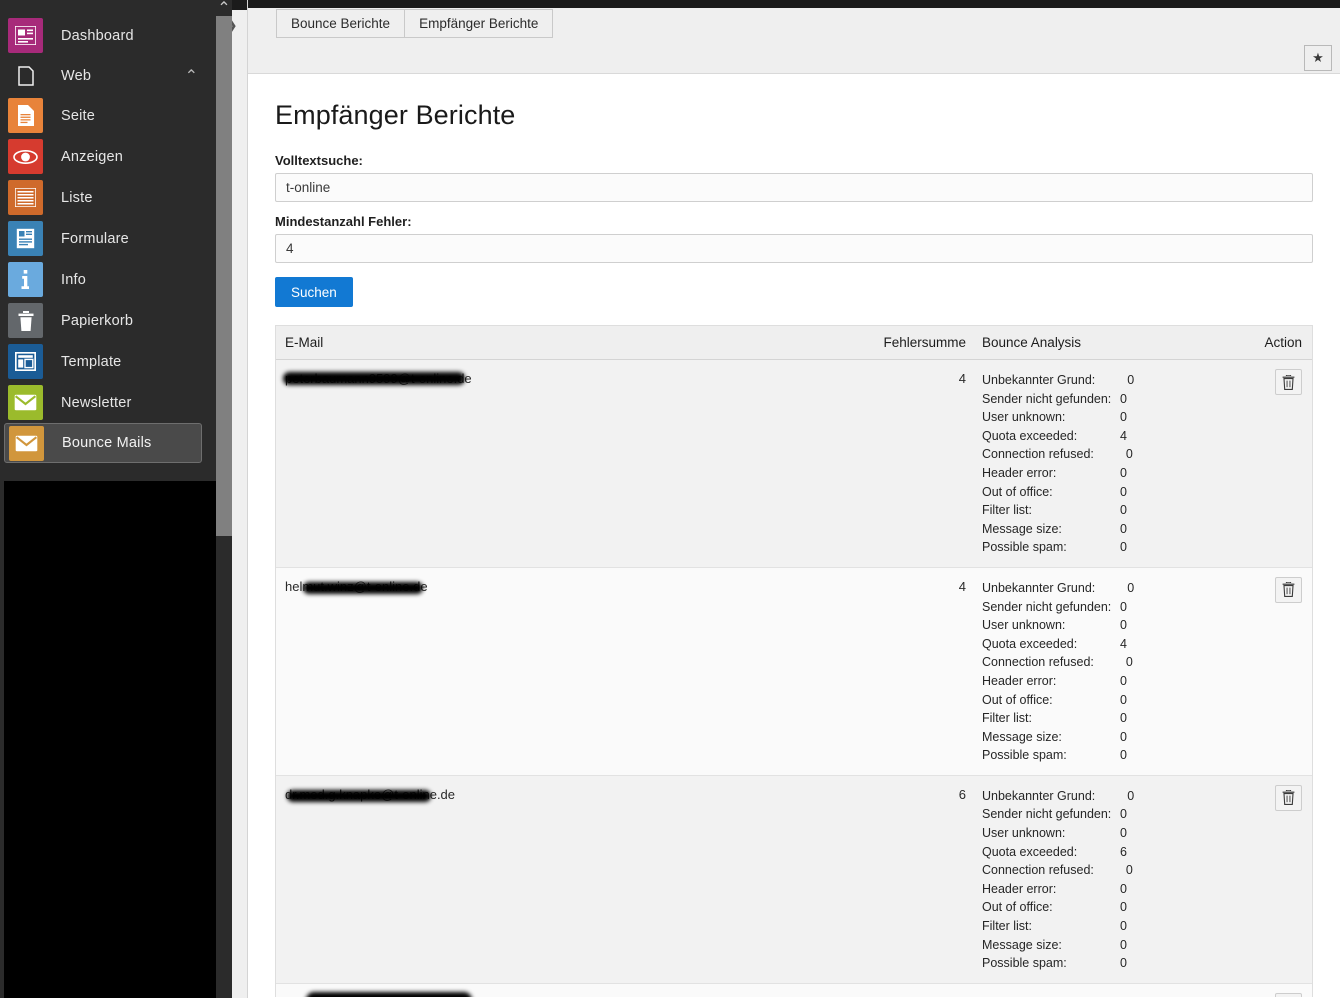 This screenshot has width=1340, height=998. Describe the element at coordinates (97, 35) in the screenshot. I see `sidebar-item-label: Dashboard` at that location.